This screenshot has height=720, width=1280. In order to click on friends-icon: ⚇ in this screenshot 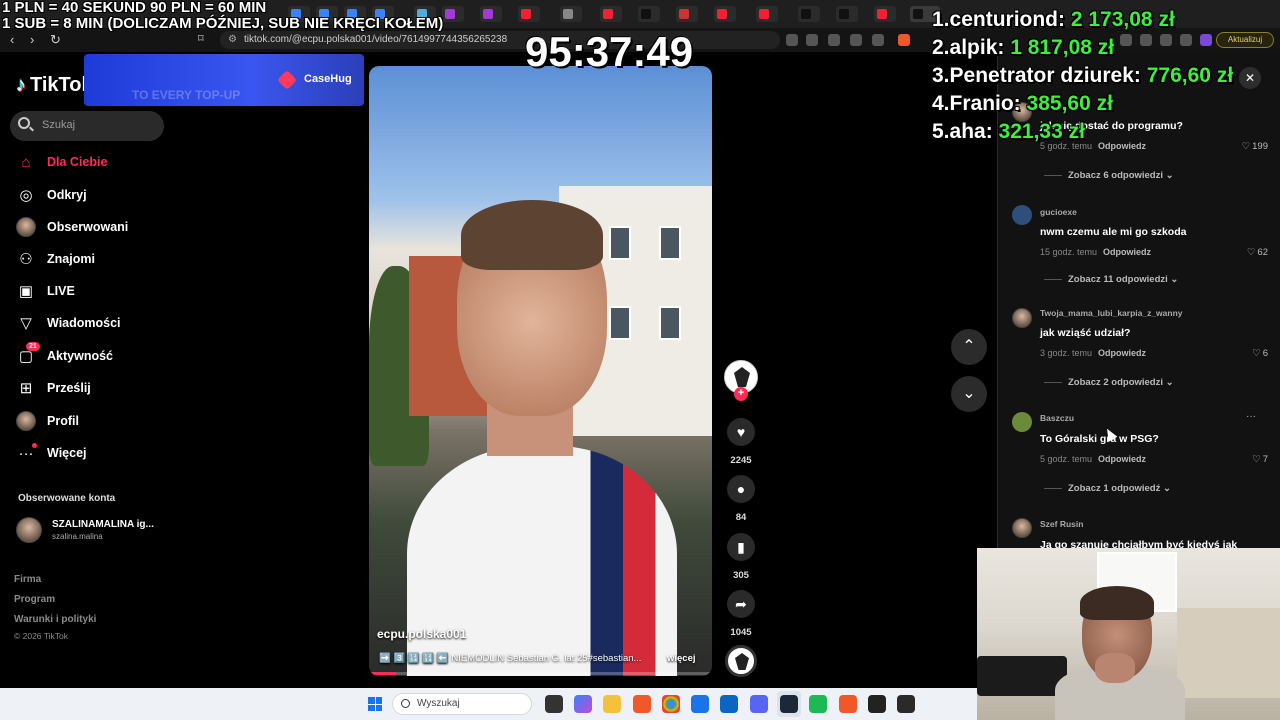, I will do `click(26, 259)`.